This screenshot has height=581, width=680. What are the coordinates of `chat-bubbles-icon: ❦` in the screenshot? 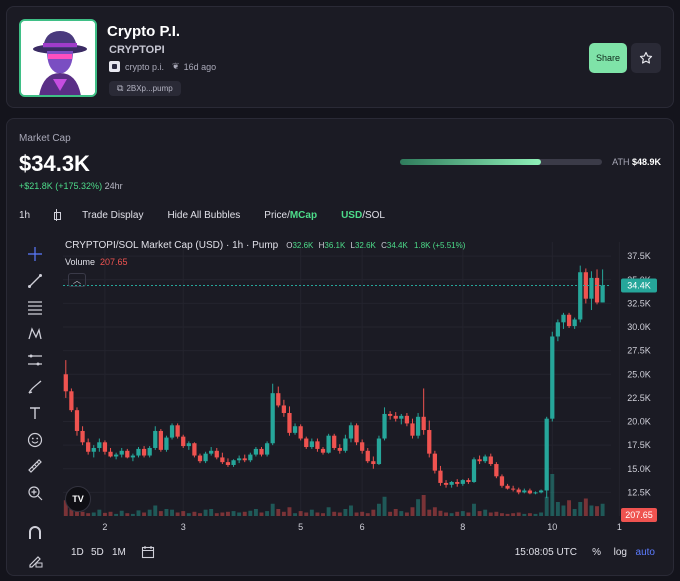 It's located at (176, 66).